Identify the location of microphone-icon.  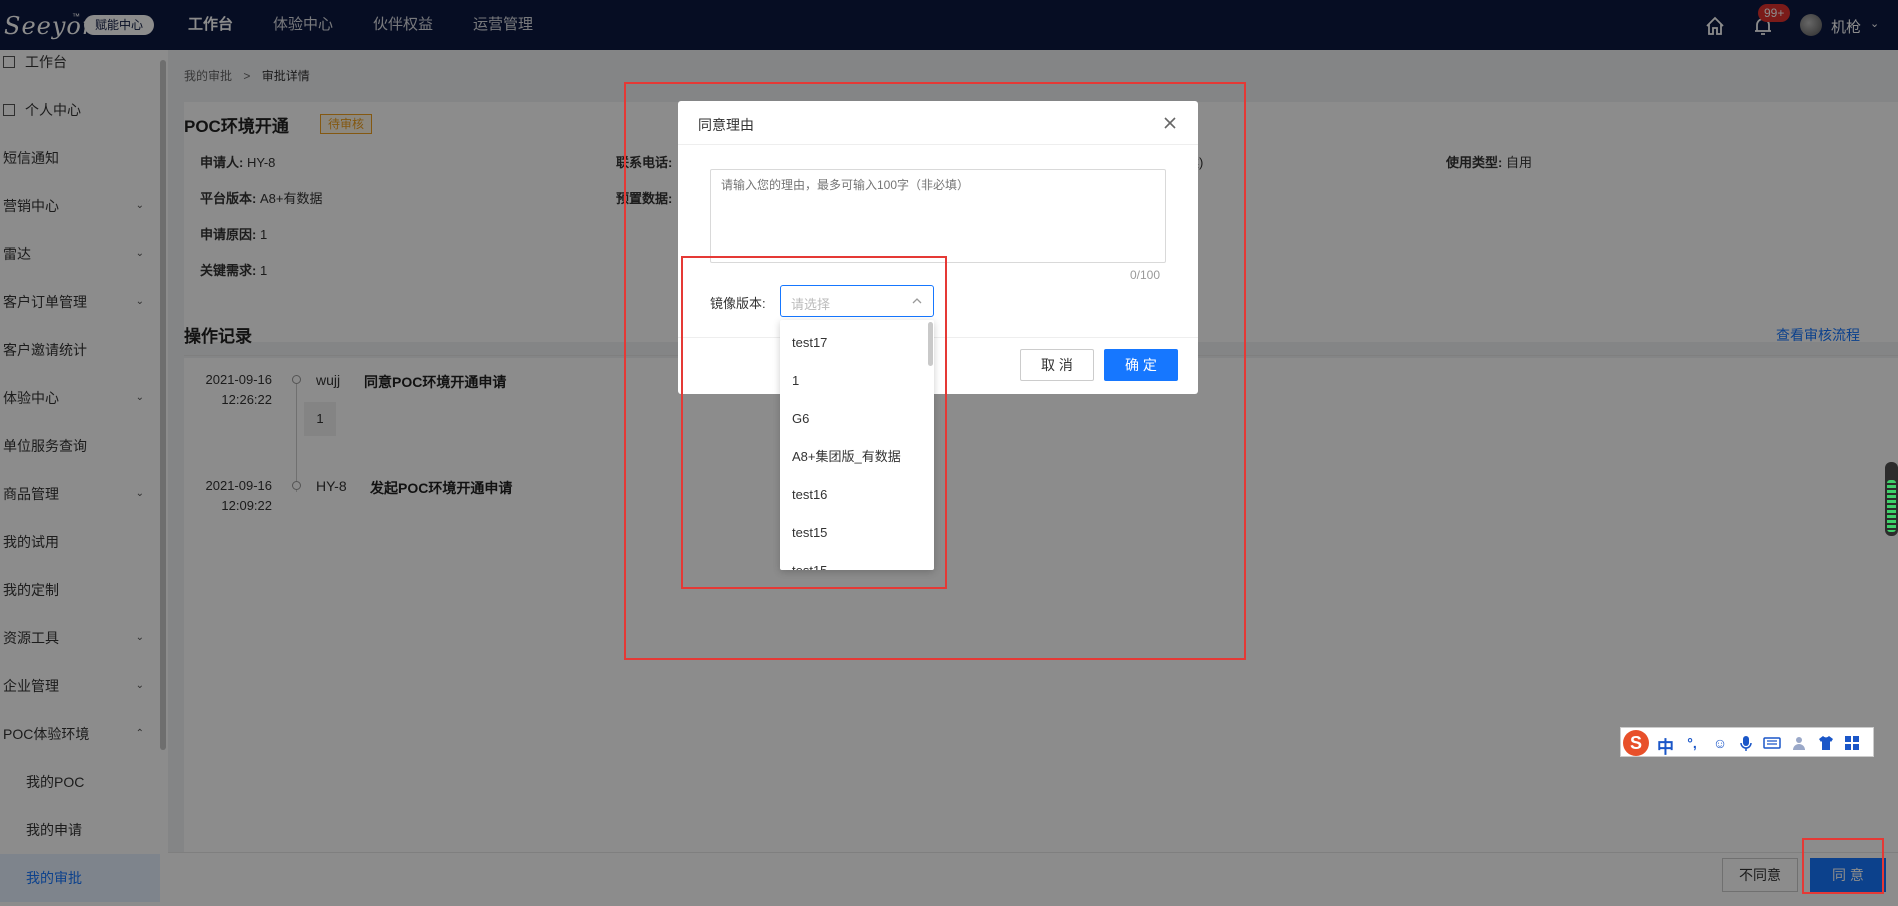
(1746, 743).